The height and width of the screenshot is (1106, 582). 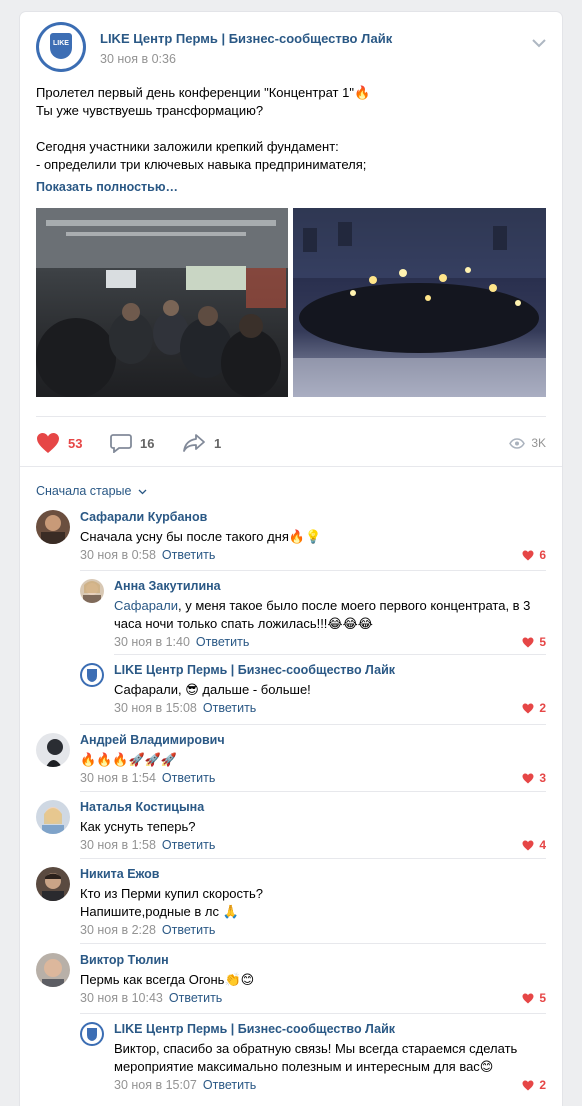 What do you see at coordinates (124, 960) in the screenshot?
I see `comment-author: Виктор Тюлин` at bounding box center [124, 960].